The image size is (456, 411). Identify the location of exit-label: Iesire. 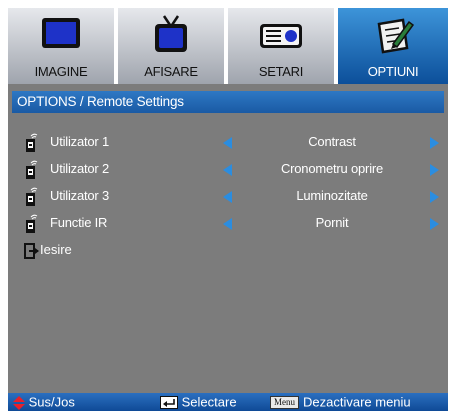
(56, 249).